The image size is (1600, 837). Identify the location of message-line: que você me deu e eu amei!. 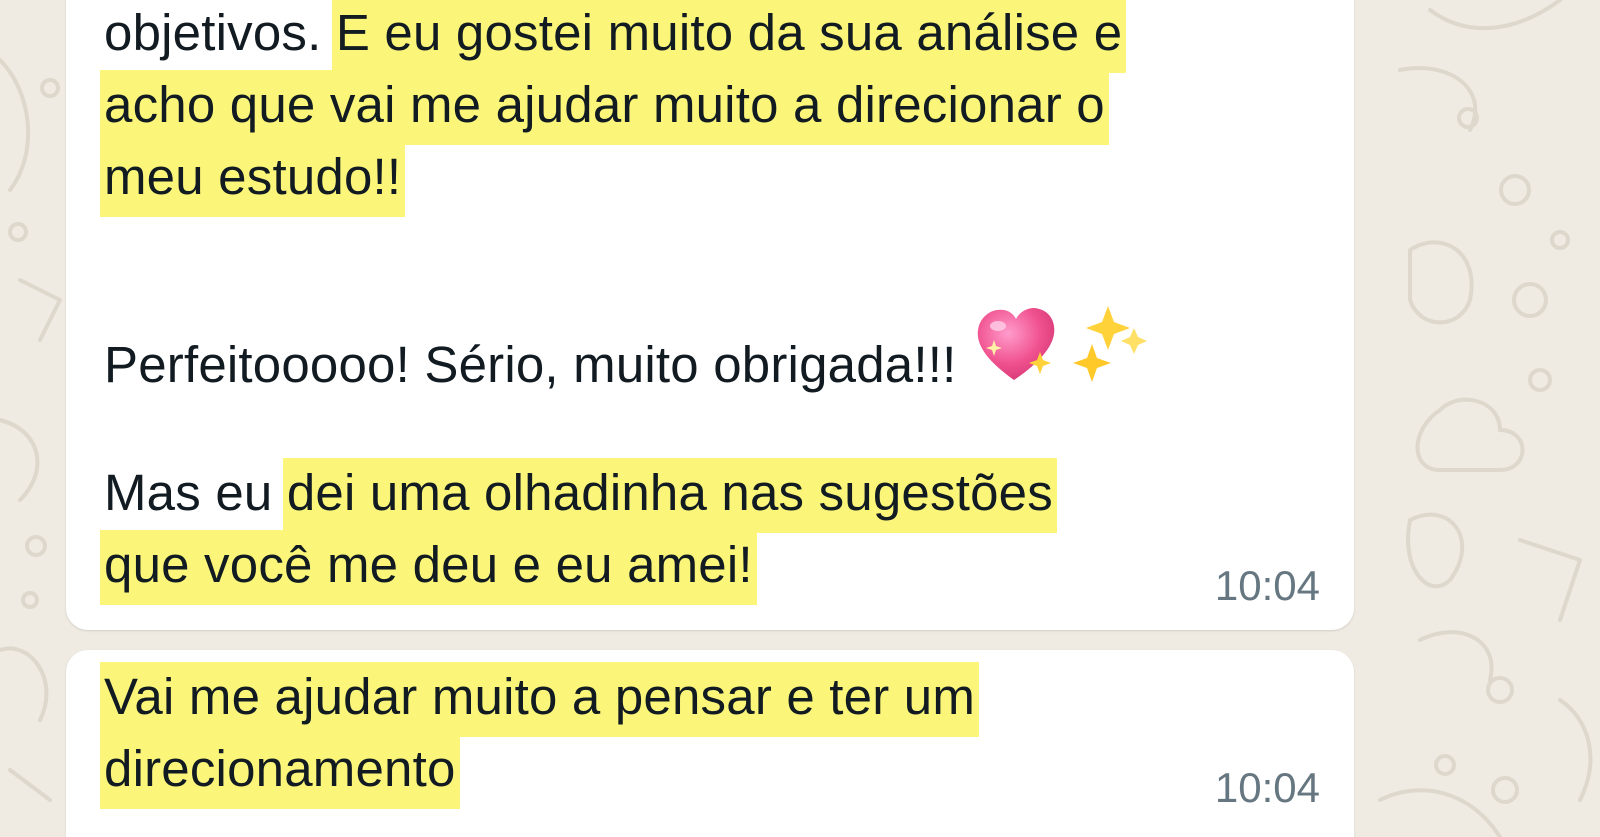
(428, 567).